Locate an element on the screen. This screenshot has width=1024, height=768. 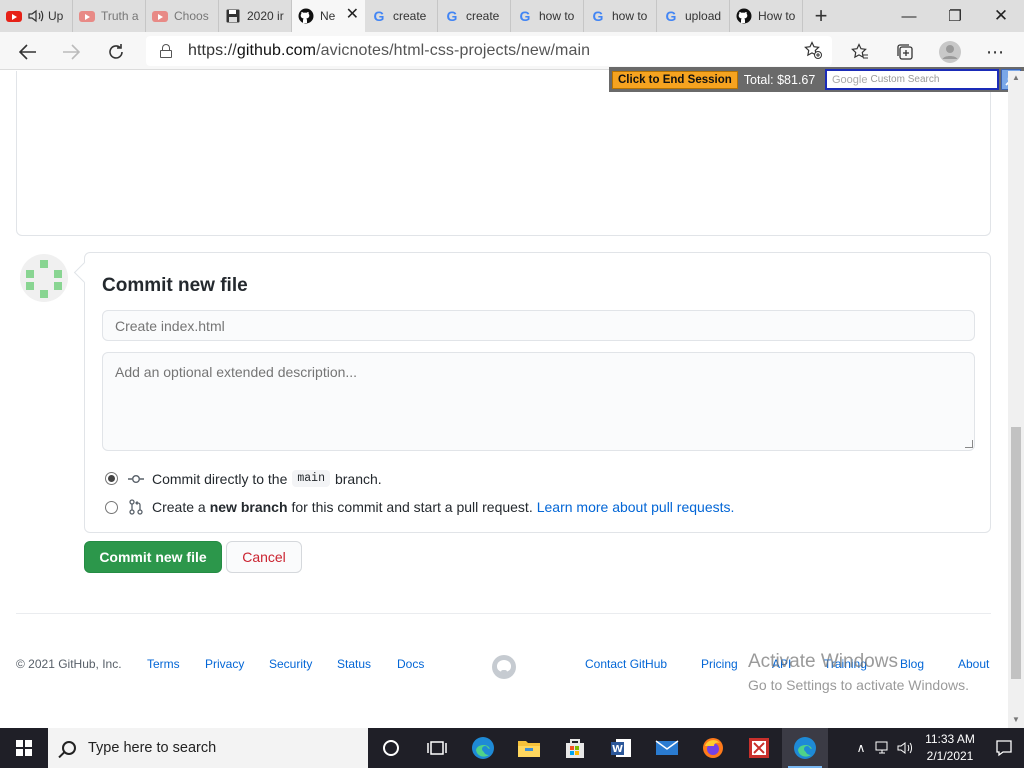
tab-github-2: How to is located at coordinates (766, 16).